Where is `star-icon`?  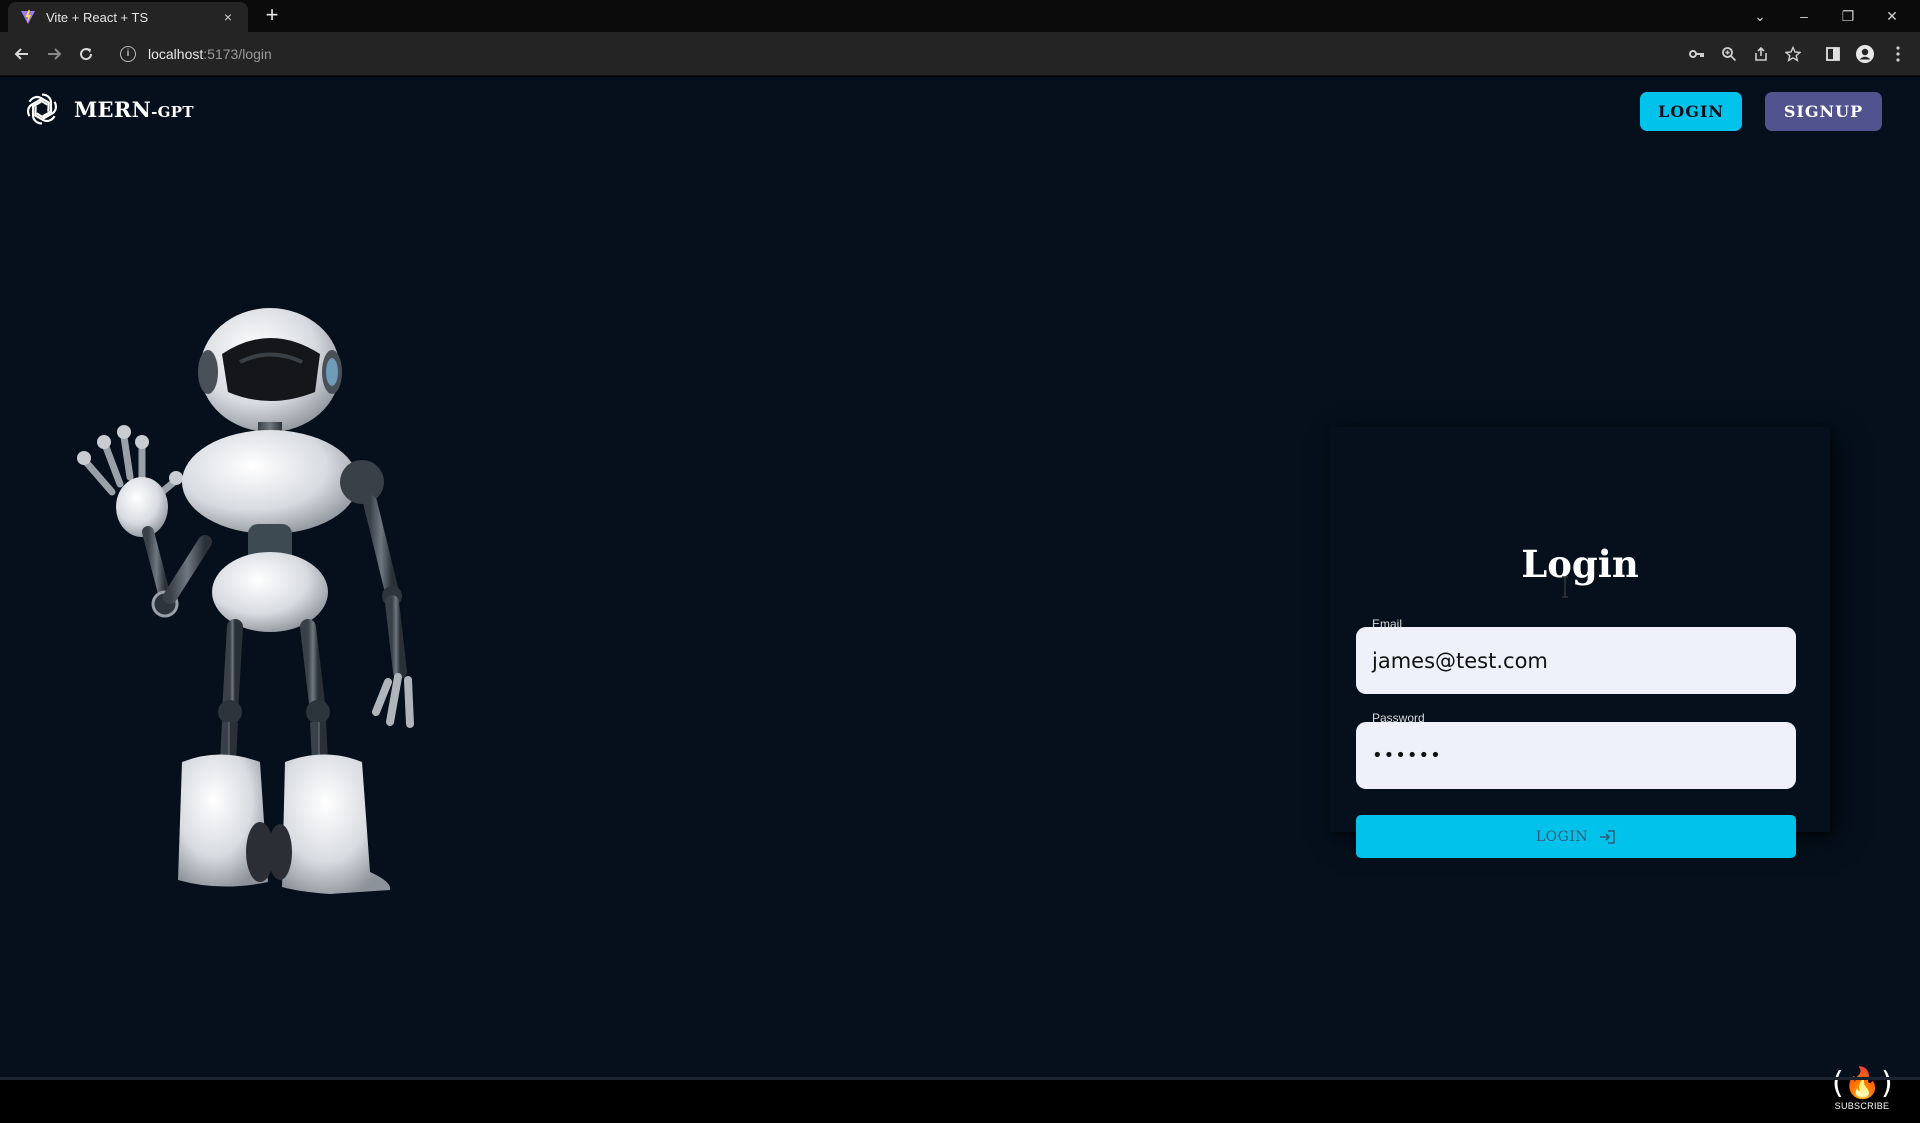
star-icon is located at coordinates (1793, 54).